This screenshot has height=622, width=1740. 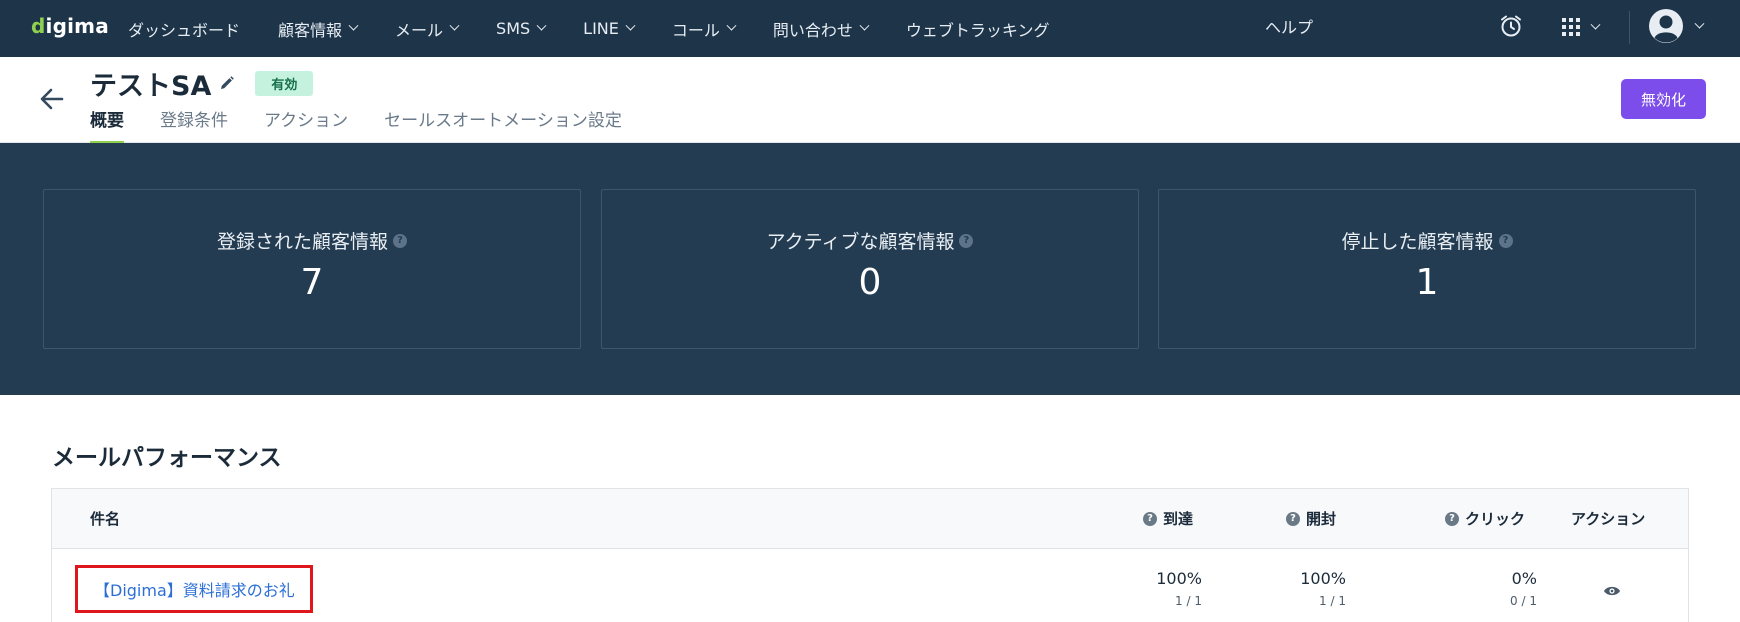 I want to click on help-link: ヘルプ, so click(x=1289, y=26).